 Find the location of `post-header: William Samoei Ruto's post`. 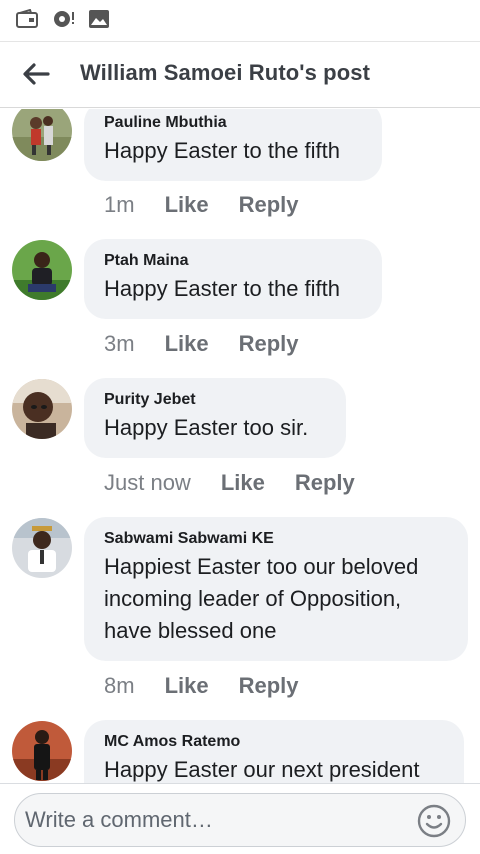

post-header: William Samoei Ruto's post is located at coordinates (240, 75).